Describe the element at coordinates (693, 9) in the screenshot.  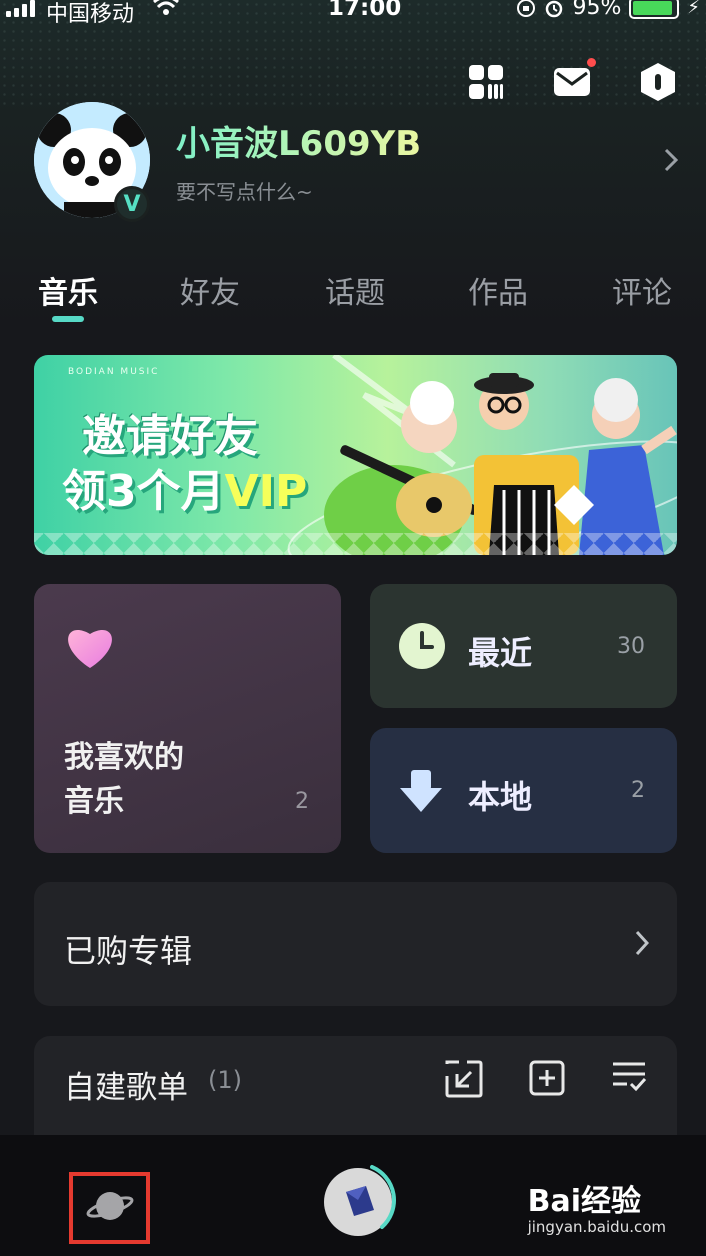
I see `charging-icon: ⚡` at that location.